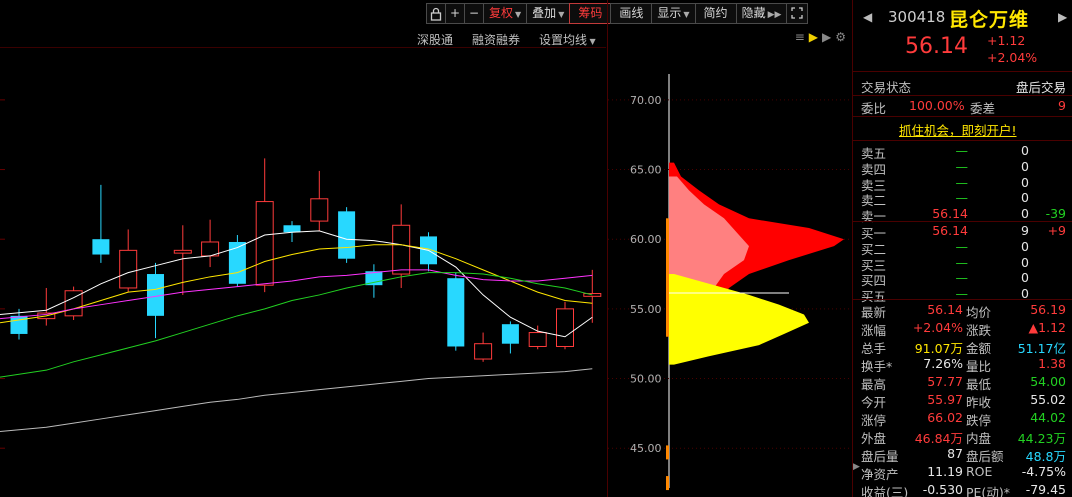  Describe the element at coordinates (813, 37) in the screenshot. I see `chip-flag-icon: ▶` at that location.